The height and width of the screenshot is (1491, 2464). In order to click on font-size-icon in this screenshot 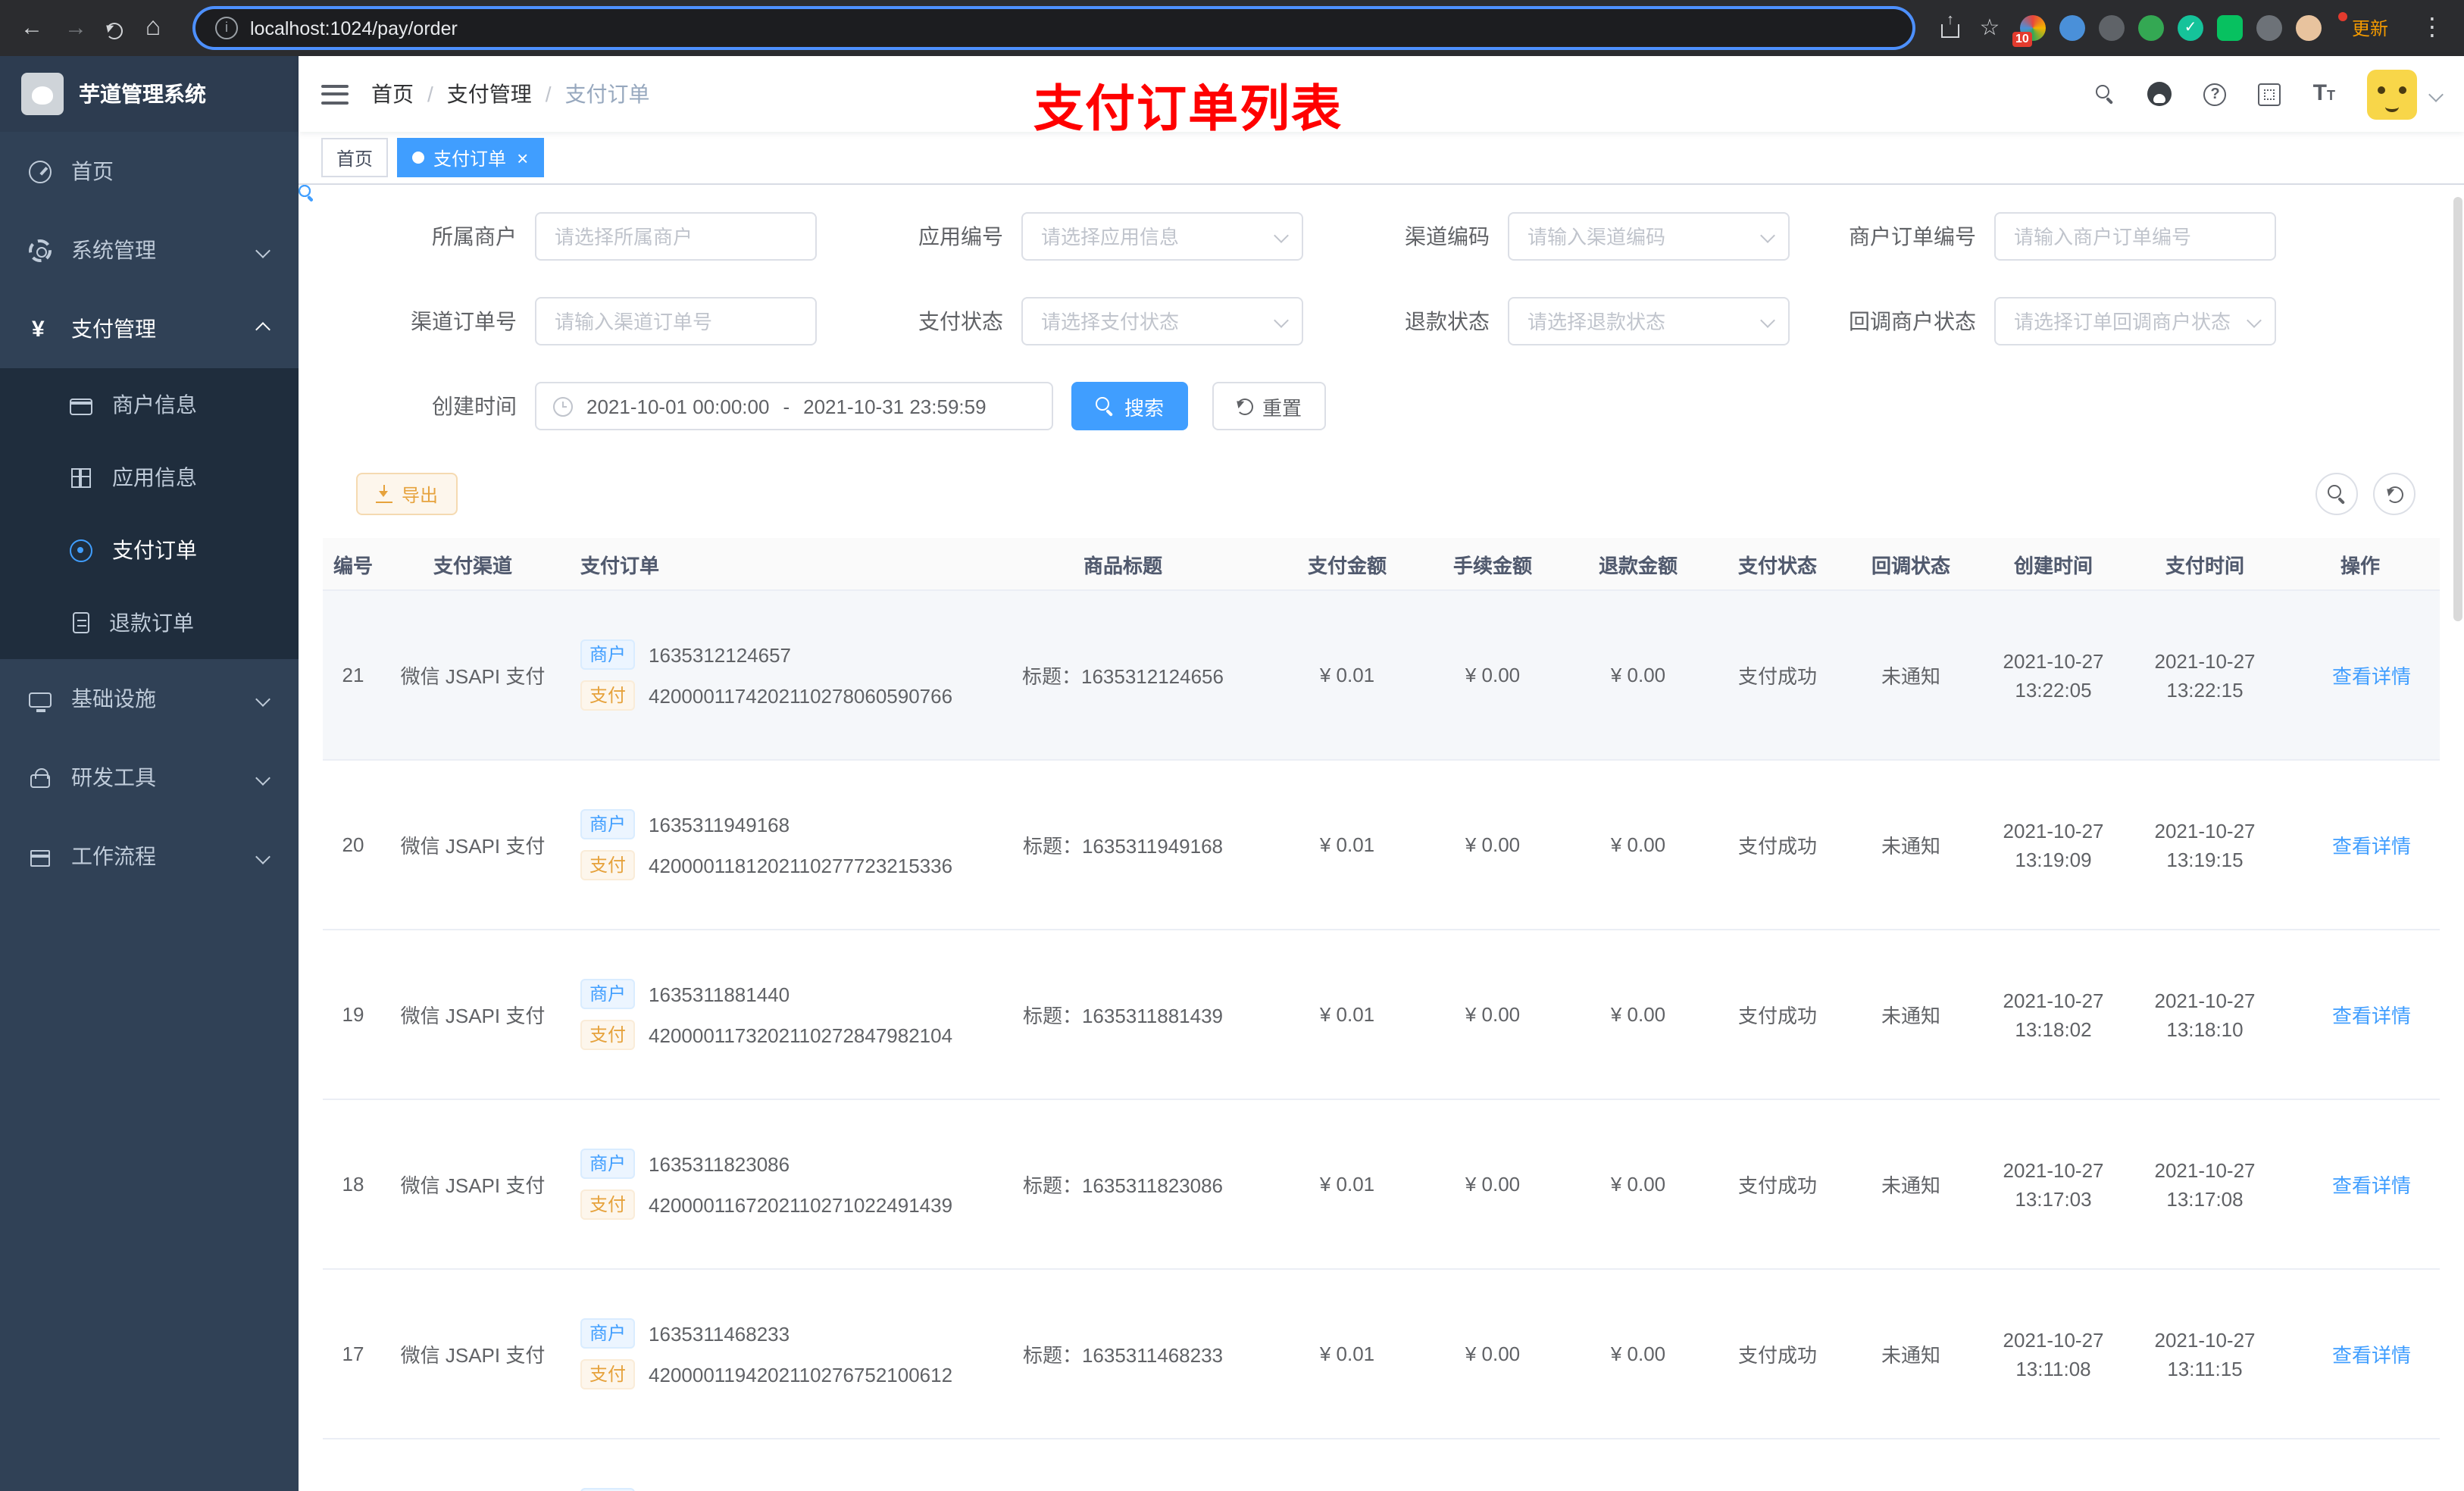, I will do `click(2324, 94)`.